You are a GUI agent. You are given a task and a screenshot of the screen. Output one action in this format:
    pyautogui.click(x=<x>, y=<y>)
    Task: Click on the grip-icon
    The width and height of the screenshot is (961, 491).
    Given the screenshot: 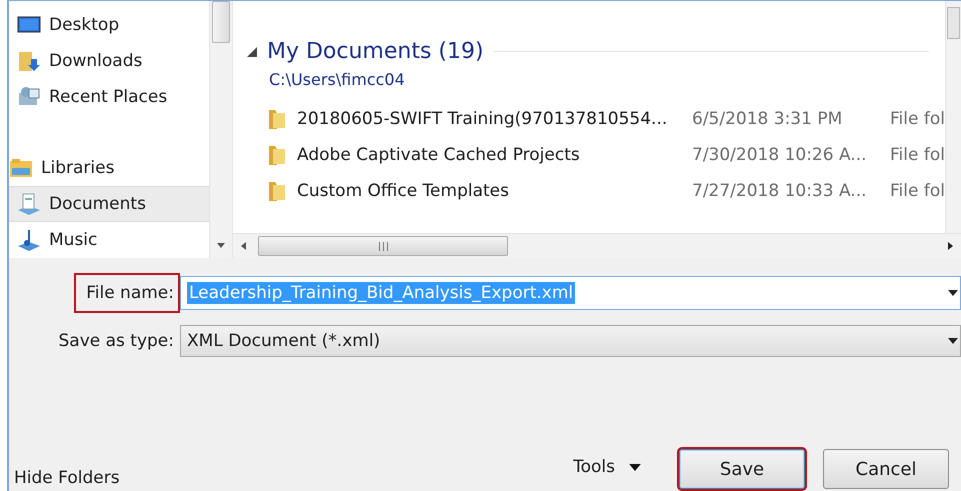 What is the action you would take?
    pyautogui.click(x=383, y=246)
    